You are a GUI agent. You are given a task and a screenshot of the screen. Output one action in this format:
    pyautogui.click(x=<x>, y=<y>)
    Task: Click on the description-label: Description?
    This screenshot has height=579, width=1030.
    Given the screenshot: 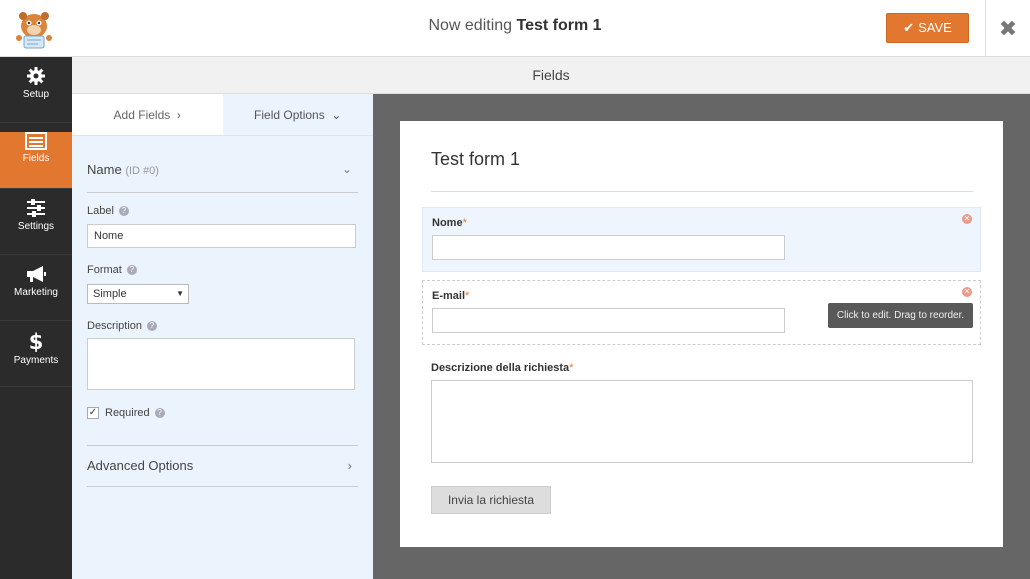 What is the action you would take?
    pyautogui.click(x=122, y=326)
    